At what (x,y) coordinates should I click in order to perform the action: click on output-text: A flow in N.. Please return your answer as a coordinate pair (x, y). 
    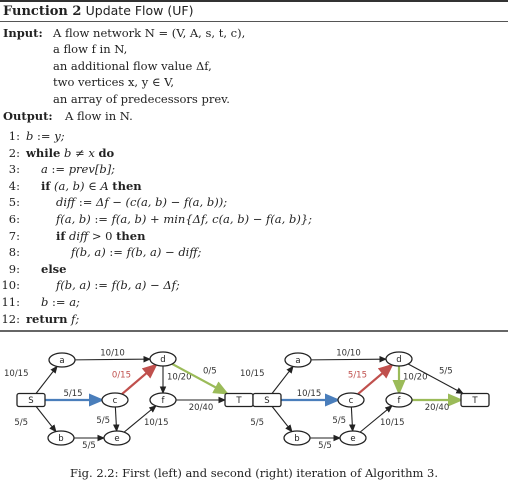
    Looking at the image, I should click on (99, 116).